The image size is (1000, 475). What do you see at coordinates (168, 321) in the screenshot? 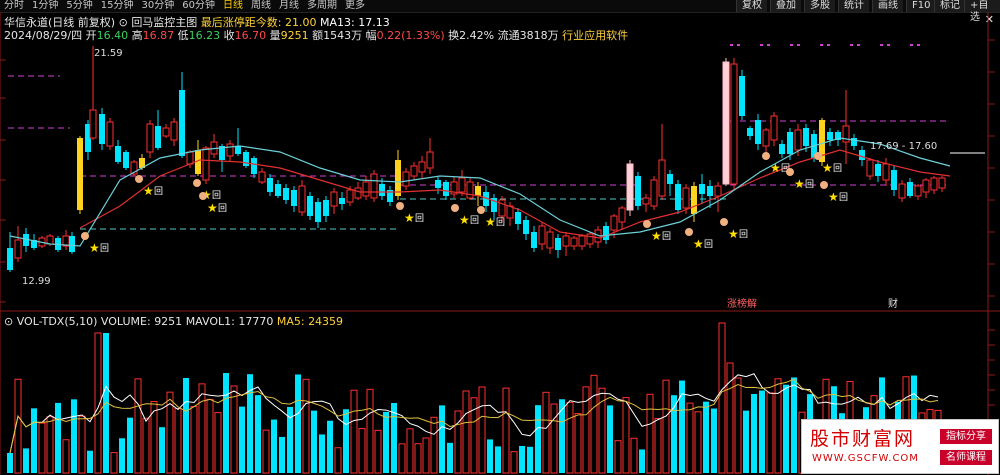
I see `volume-value: 9251` at bounding box center [168, 321].